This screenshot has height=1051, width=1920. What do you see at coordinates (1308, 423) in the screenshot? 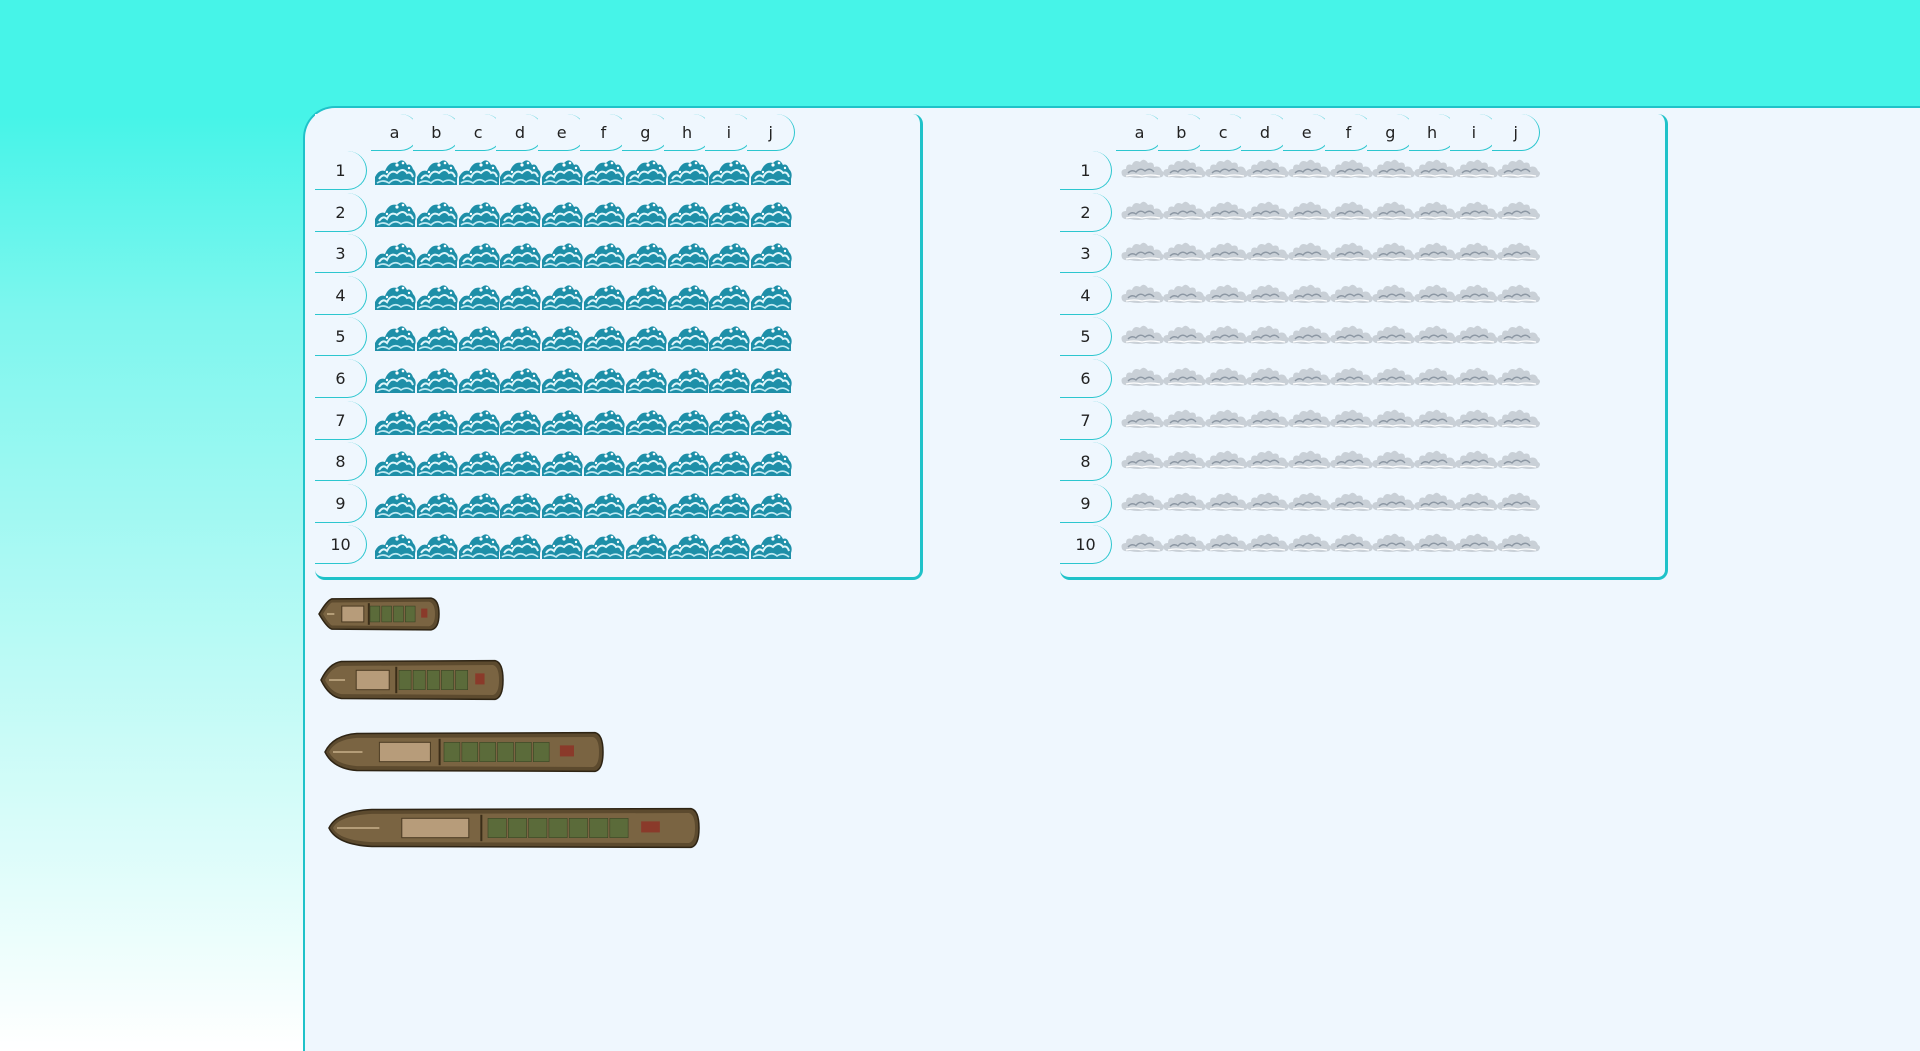
I see `cell-e7` at bounding box center [1308, 423].